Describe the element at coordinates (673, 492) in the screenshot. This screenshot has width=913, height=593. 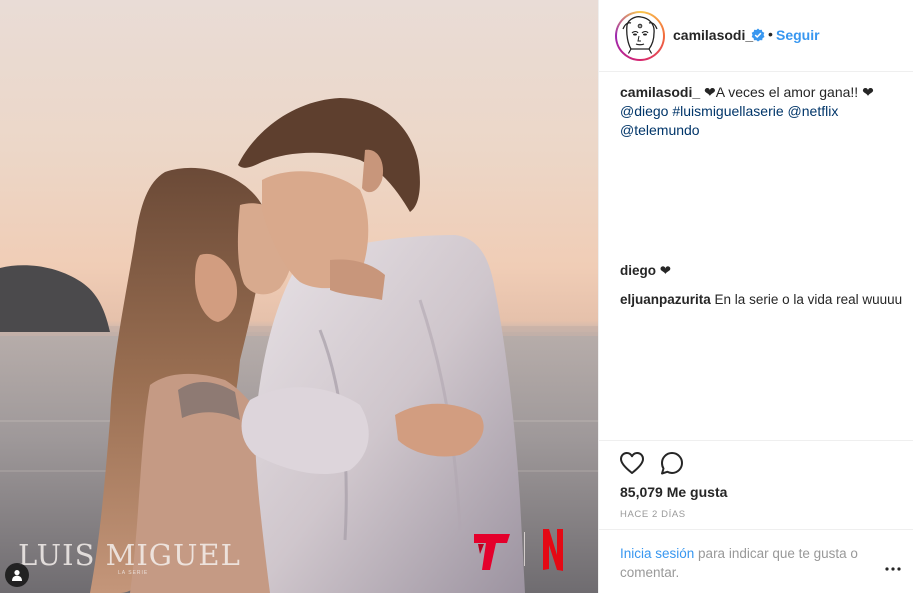
I see `likes-count: 85,079 Me gusta` at that location.